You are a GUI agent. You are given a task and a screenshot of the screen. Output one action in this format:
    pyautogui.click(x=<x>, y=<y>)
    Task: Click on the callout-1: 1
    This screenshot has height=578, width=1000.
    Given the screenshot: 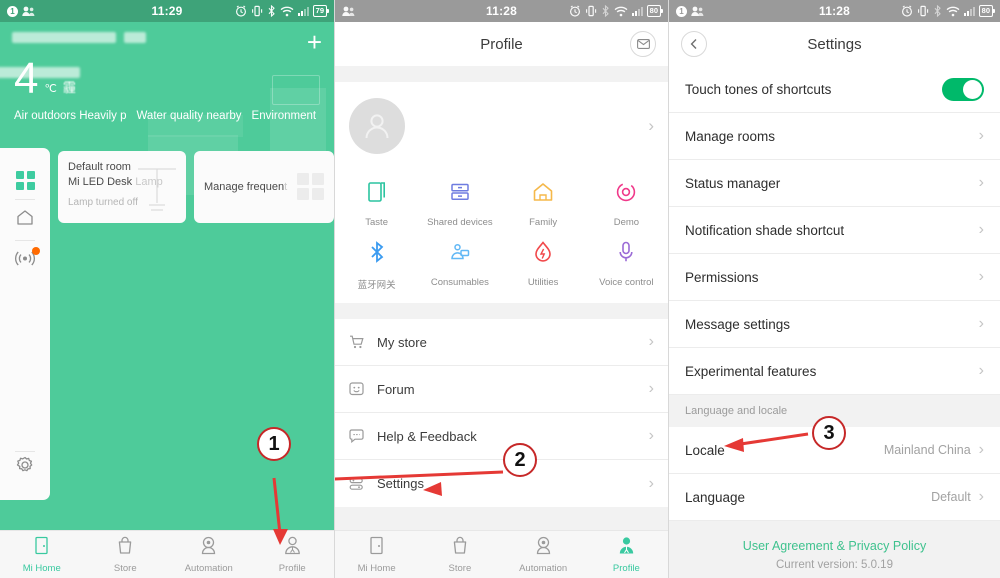 What is the action you would take?
    pyautogui.click(x=274, y=444)
    